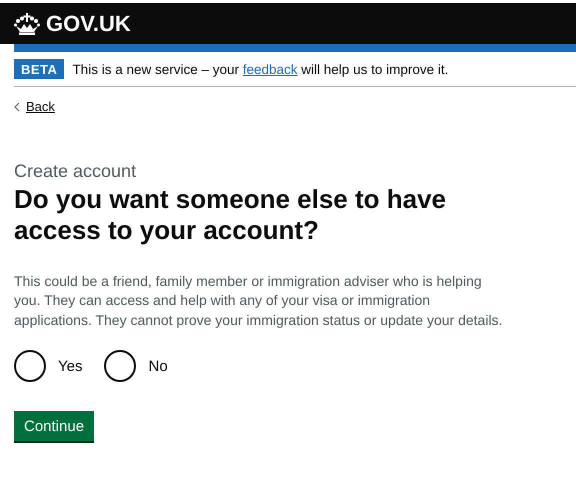 The width and height of the screenshot is (576, 499). Describe the element at coordinates (27, 23) in the screenshot. I see `crown-icon` at that location.